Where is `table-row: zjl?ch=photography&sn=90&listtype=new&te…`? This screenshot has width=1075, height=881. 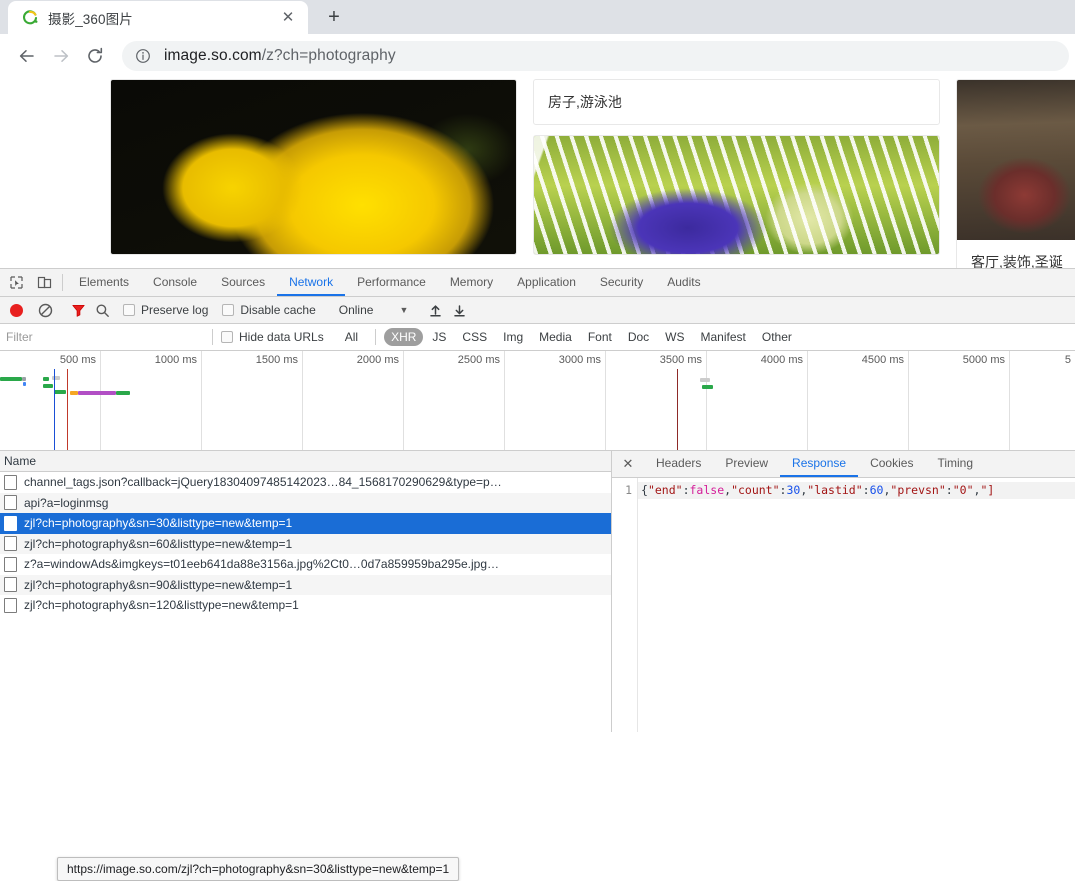 table-row: zjl?ch=photography&sn=90&listtype=new&te… is located at coordinates (305, 584).